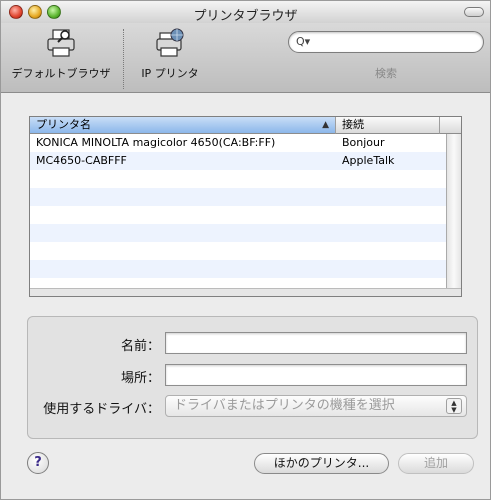  I want to click on connection-cell: AppleTalk, so click(368, 160).